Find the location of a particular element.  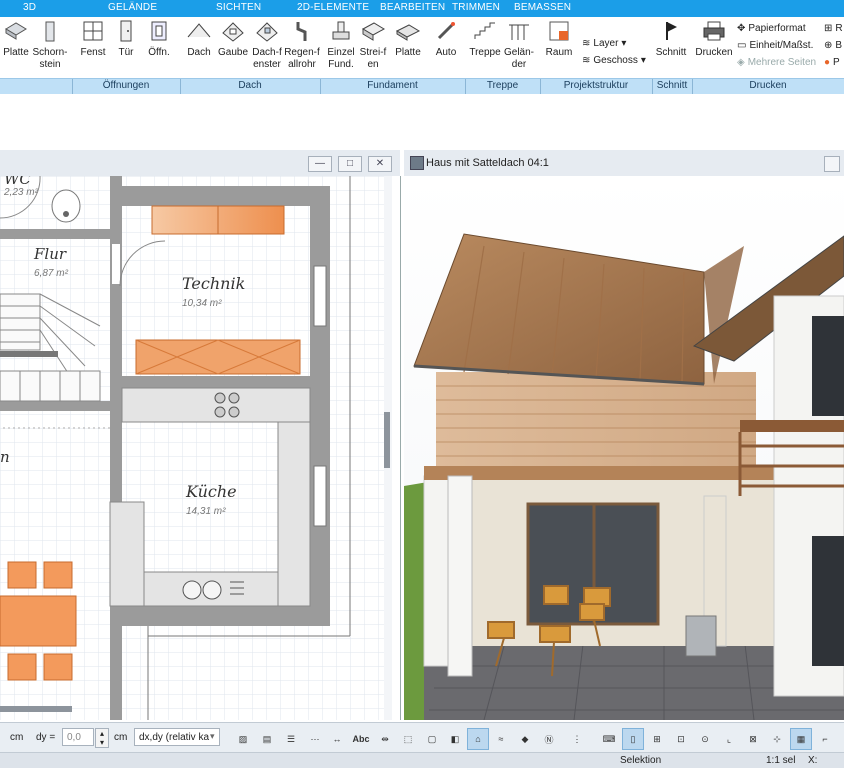

schornstein-label: Schorn-stein is located at coordinates (50, 58).